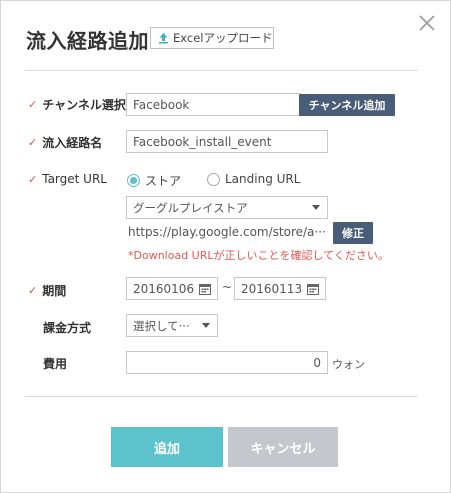  What do you see at coordinates (47, 291) in the screenshot?
I see `period-label: ✓ 期間` at bounding box center [47, 291].